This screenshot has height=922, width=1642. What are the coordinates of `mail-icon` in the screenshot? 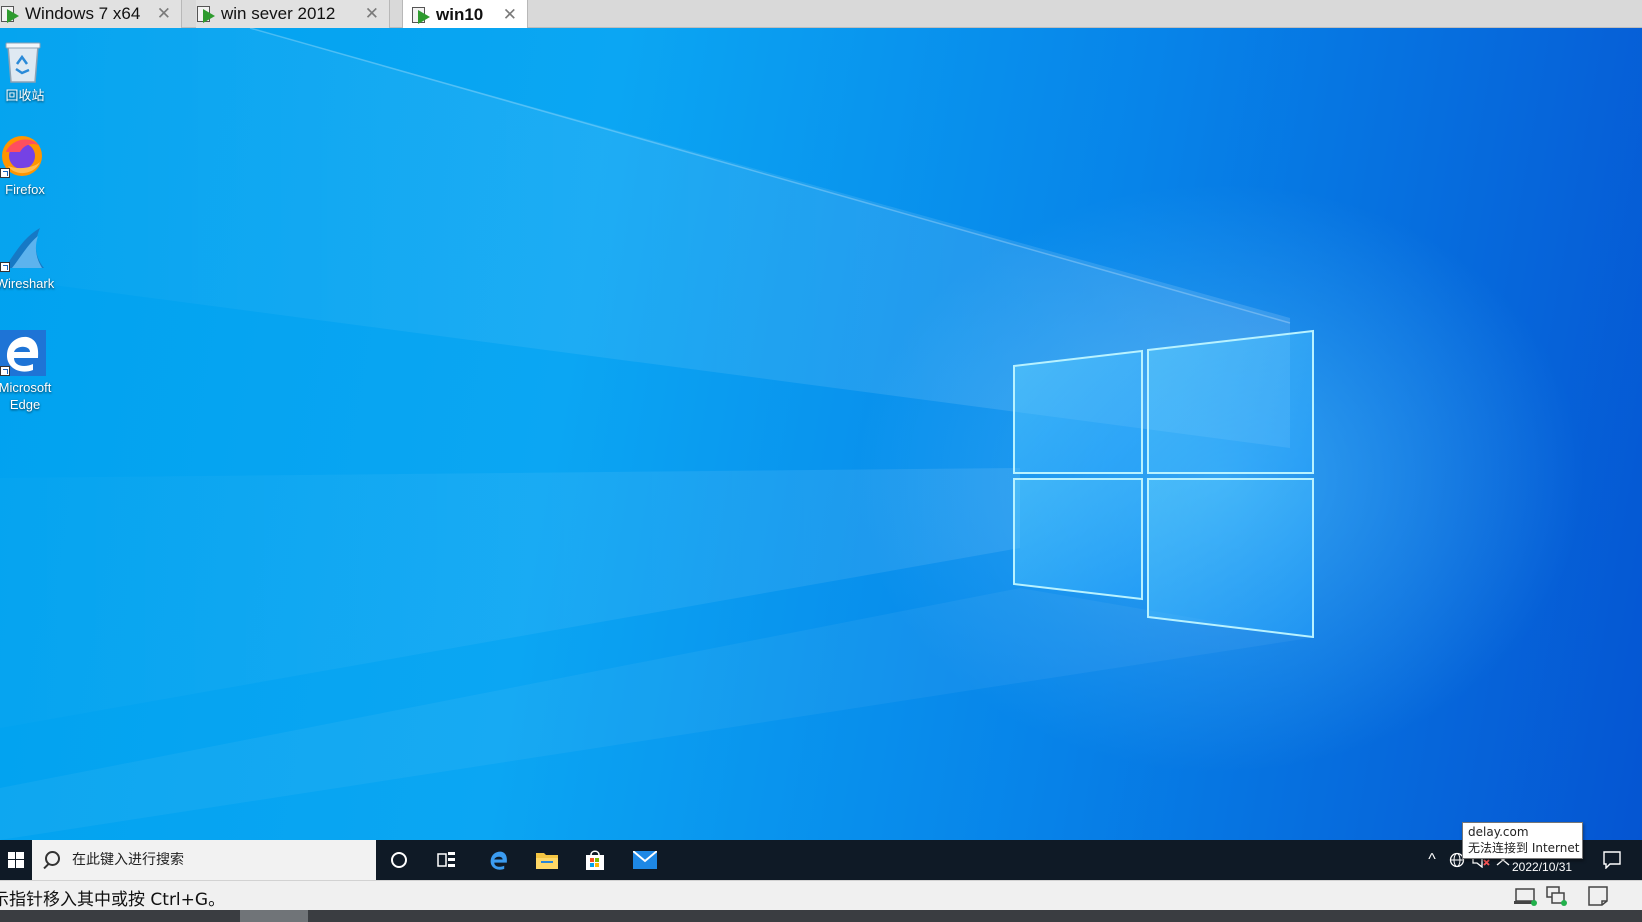 It's located at (645, 860).